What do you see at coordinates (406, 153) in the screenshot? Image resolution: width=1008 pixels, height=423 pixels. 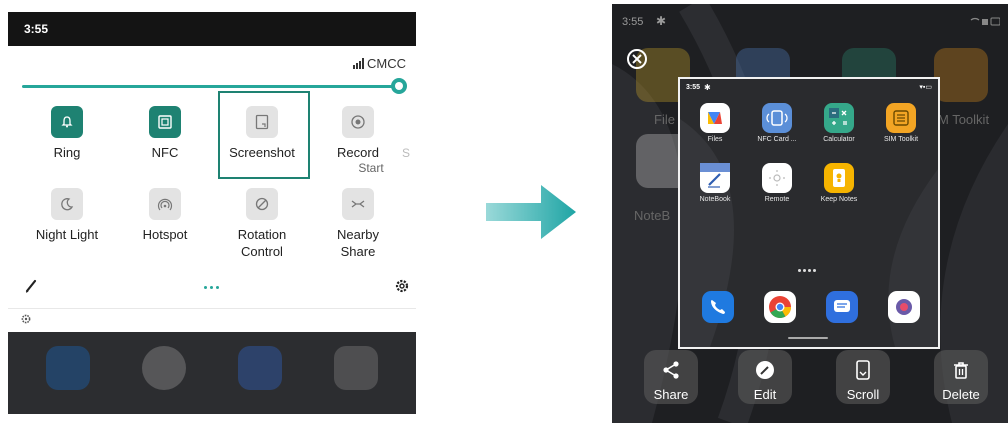 I see `cut-off-tile-label: S` at bounding box center [406, 153].